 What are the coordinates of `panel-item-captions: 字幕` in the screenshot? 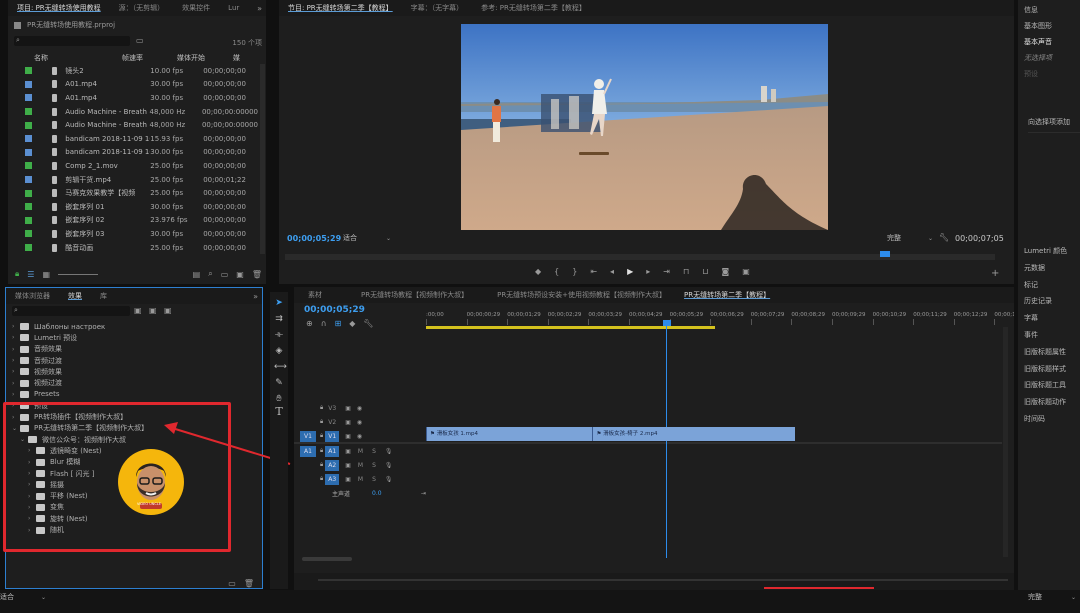 It's located at (1049, 318).